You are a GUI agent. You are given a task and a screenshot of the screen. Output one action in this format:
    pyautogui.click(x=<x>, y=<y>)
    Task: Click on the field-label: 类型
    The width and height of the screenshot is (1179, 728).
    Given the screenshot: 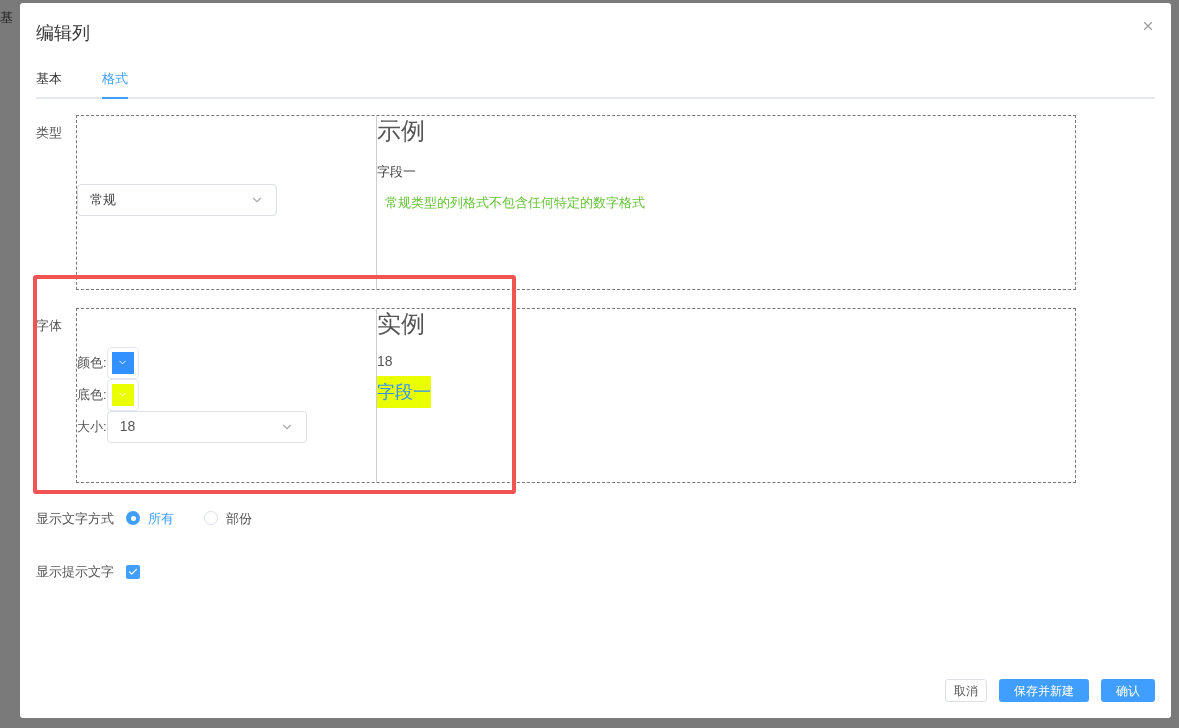 What is the action you would take?
    pyautogui.click(x=49, y=132)
    